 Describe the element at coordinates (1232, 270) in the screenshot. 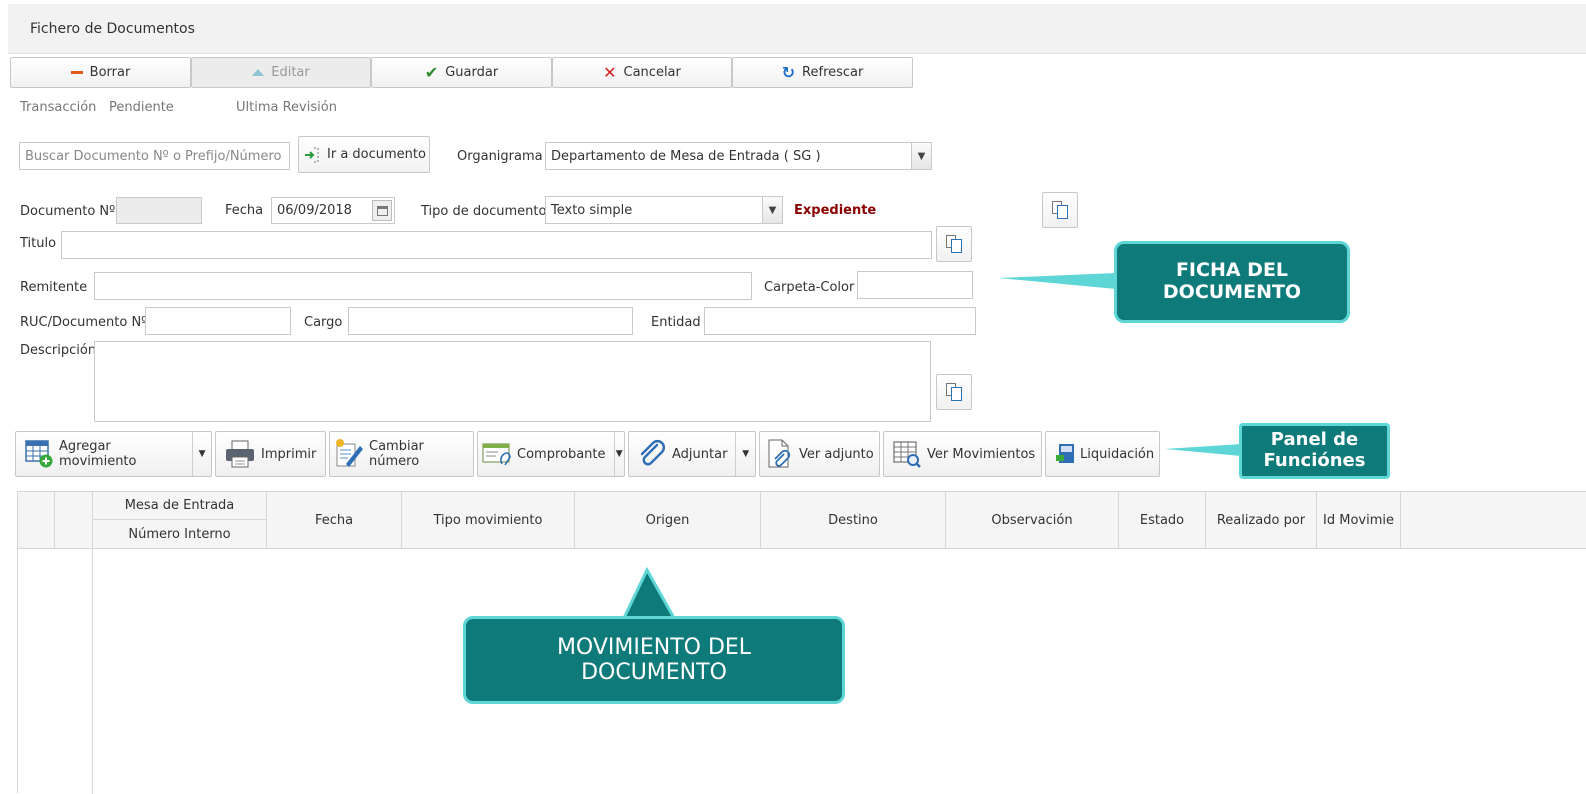

I see `ficha-callout-line1: FICHA DEL` at that location.